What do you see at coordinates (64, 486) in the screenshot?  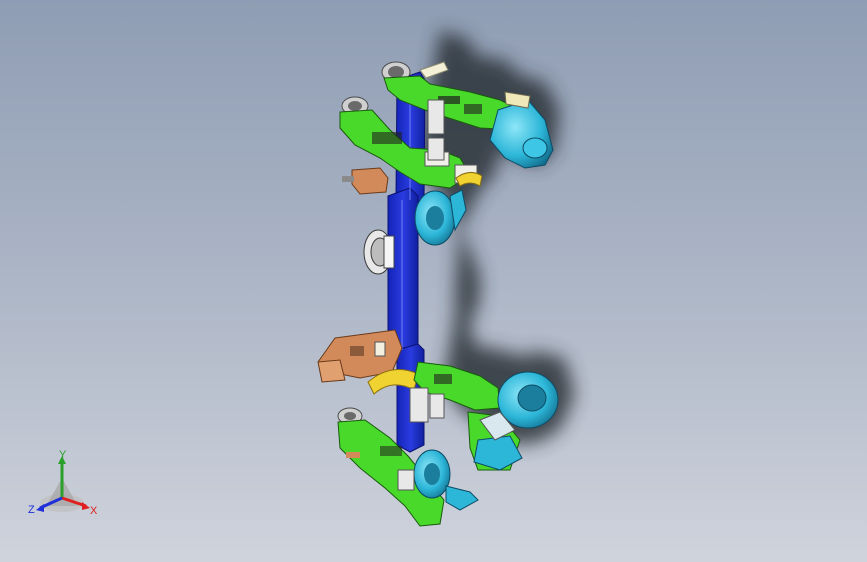 I see `axis-triad: Y Z X` at bounding box center [64, 486].